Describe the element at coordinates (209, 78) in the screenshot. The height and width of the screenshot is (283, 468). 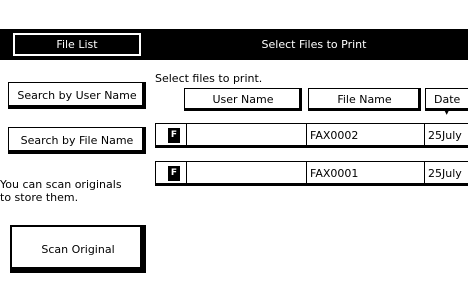
I see `instruction-text: Select files to print.` at that location.